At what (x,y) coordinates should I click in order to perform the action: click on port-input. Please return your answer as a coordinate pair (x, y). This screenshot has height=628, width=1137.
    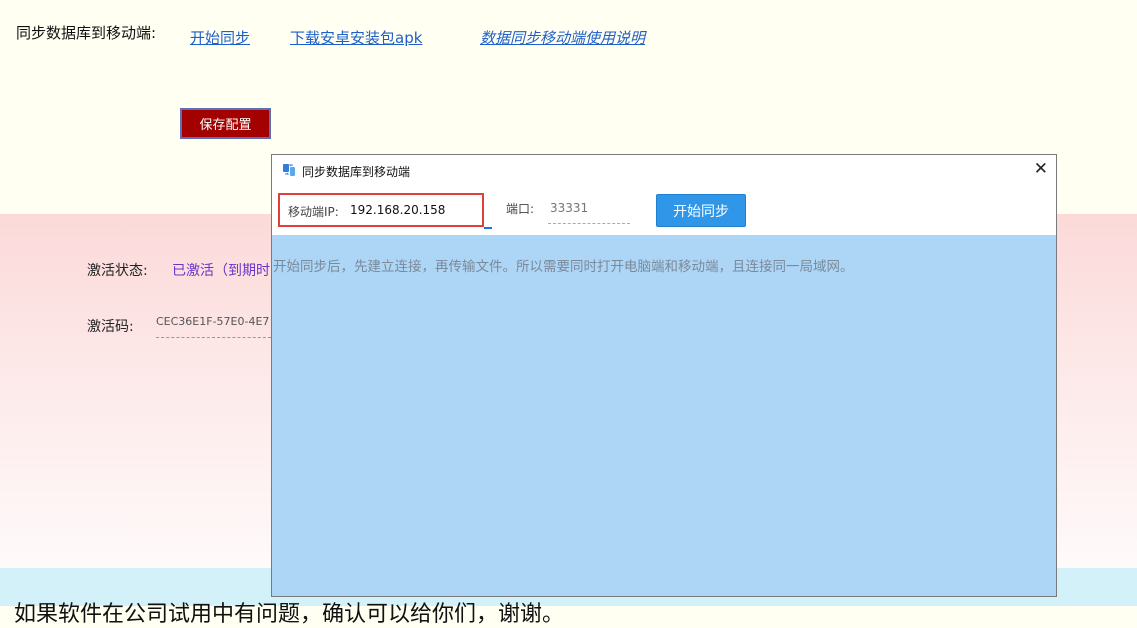
    Looking at the image, I should click on (589, 211).